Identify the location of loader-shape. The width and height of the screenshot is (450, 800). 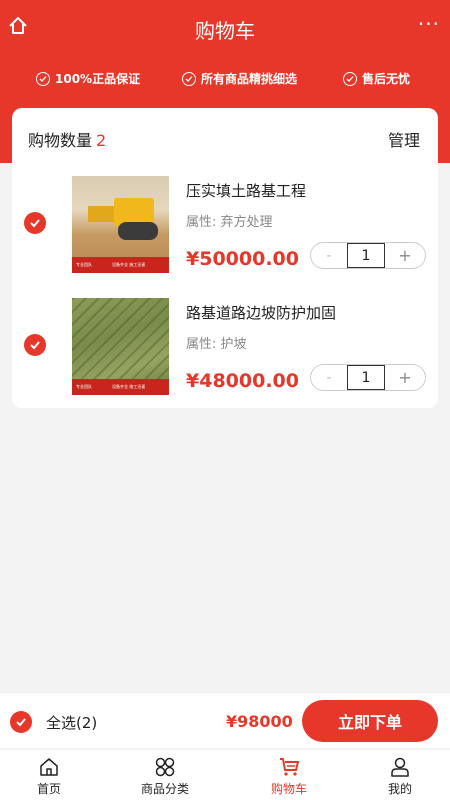
(101, 214).